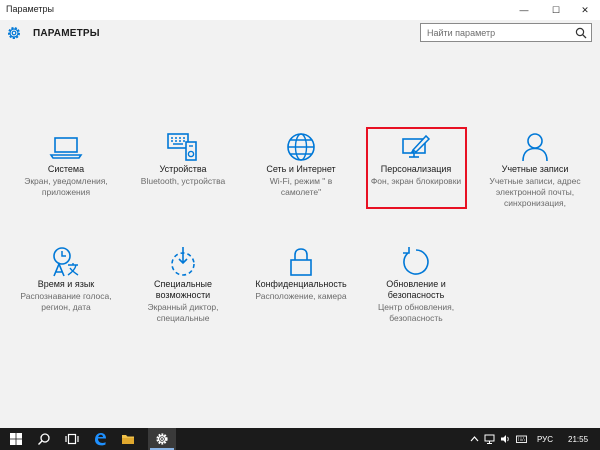 Image resolution: width=600 pixels, height=450 pixels. Describe the element at coordinates (183, 289) in the screenshot. I see `tile-name: Специальные возможности` at that location.